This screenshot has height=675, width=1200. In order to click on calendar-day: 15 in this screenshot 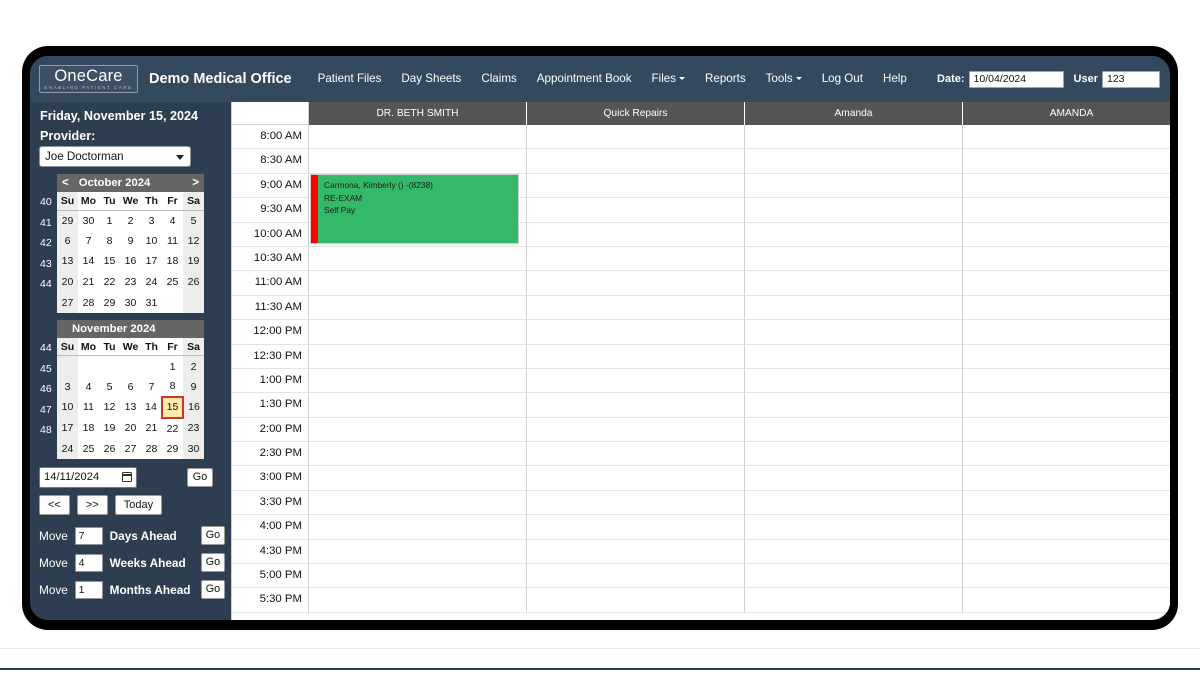, I will do `click(109, 261)`.